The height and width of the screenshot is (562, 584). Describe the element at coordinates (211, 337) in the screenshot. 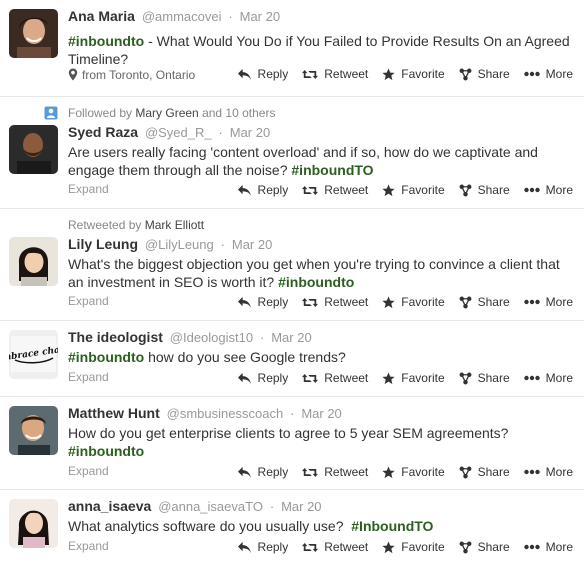

I see `tweet-username: @Ideologist10` at that location.